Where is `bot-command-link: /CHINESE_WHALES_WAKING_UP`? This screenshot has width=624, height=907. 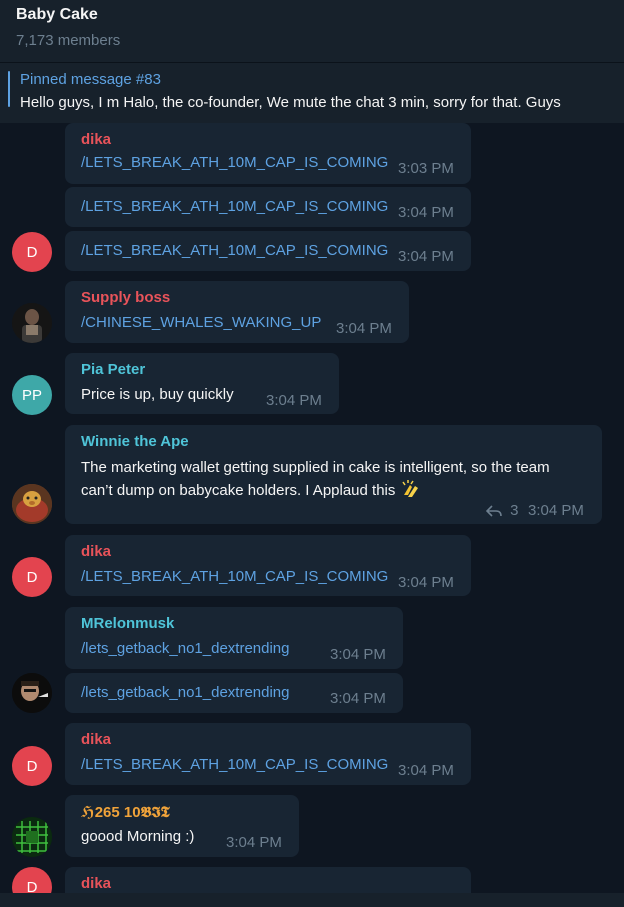 bot-command-link: /CHINESE_WHALES_WAKING_UP is located at coordinates (201, 322).